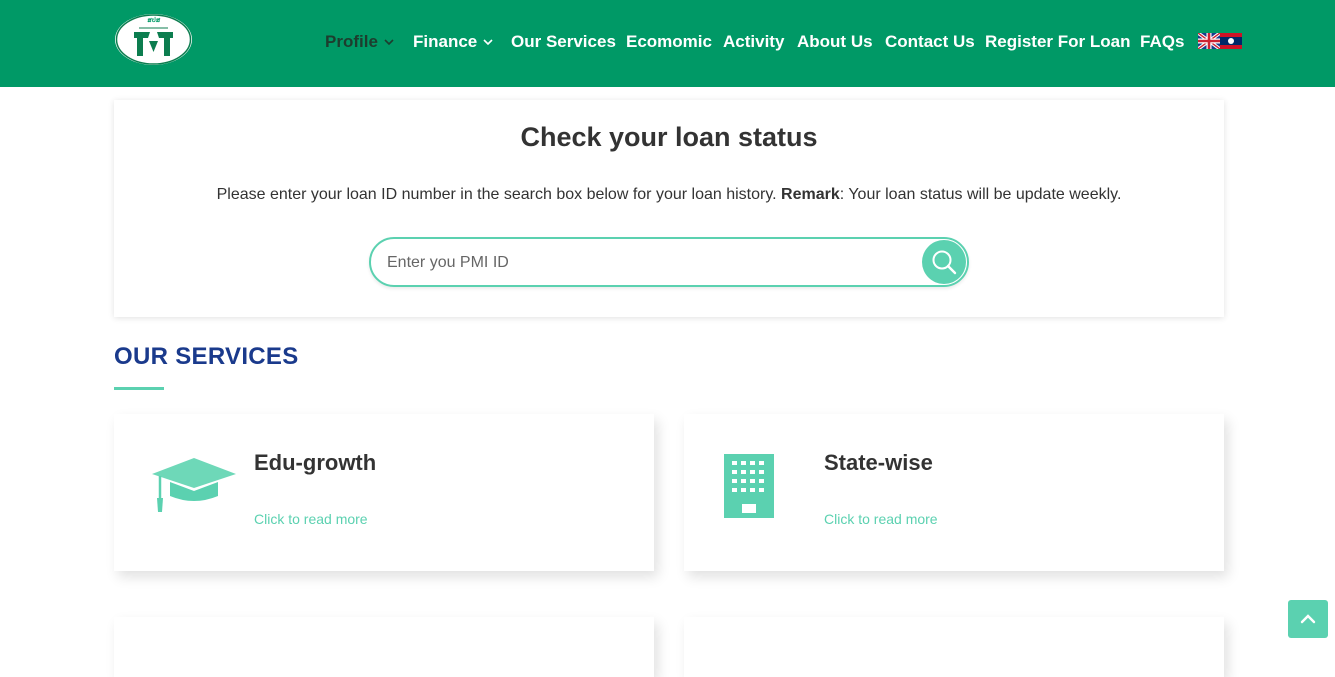  Describe the element at coordinates (1162, 42) in the screenshot. I see `nav-item-faqs: FAQs` at that location.